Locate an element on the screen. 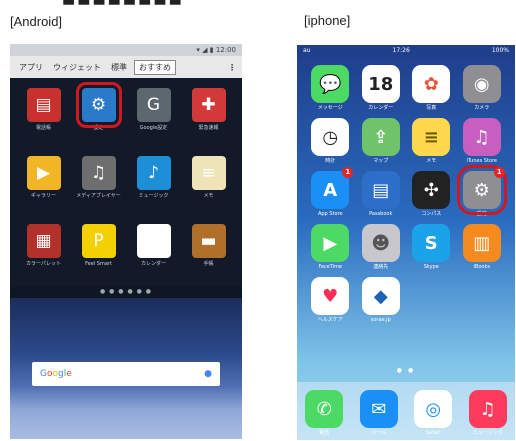  emergency-alert-icon: ✚ is located at coordinates (208, 105).